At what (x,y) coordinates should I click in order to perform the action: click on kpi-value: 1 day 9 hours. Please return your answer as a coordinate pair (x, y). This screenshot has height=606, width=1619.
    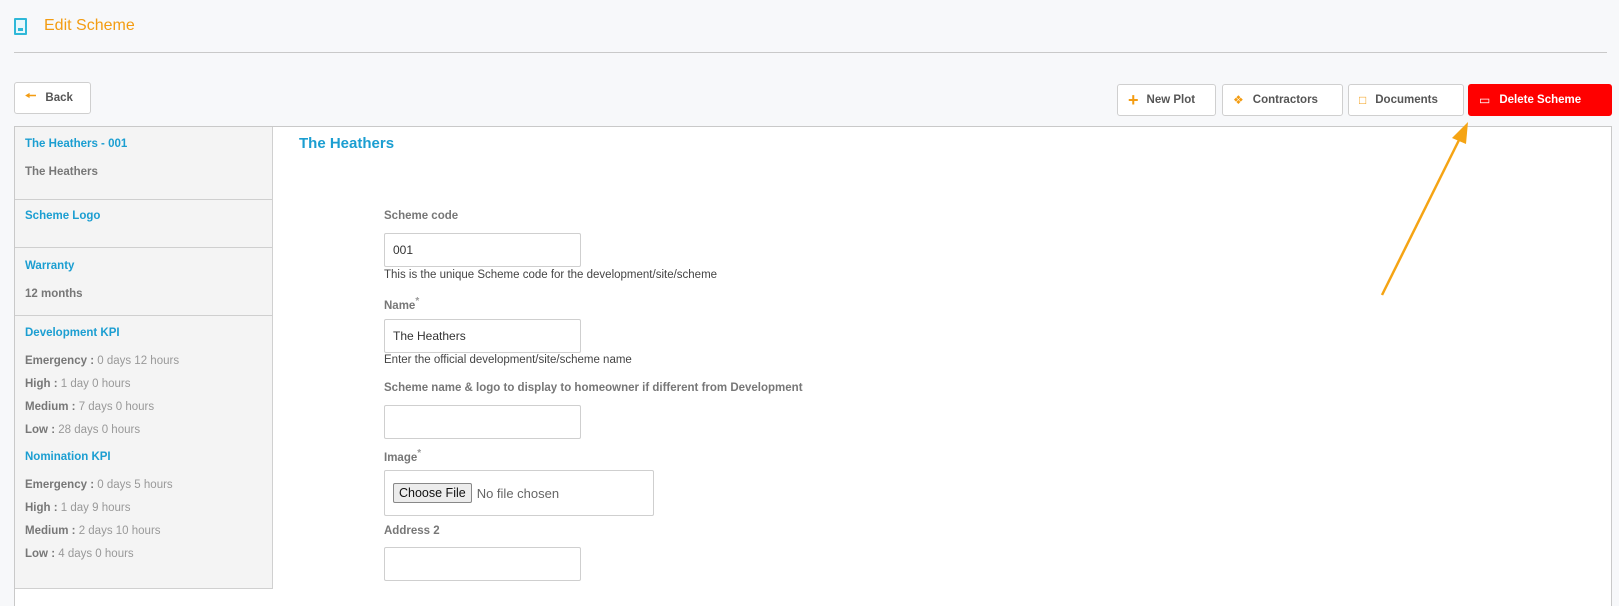
    Looking at the image, I should click on (95, 508).